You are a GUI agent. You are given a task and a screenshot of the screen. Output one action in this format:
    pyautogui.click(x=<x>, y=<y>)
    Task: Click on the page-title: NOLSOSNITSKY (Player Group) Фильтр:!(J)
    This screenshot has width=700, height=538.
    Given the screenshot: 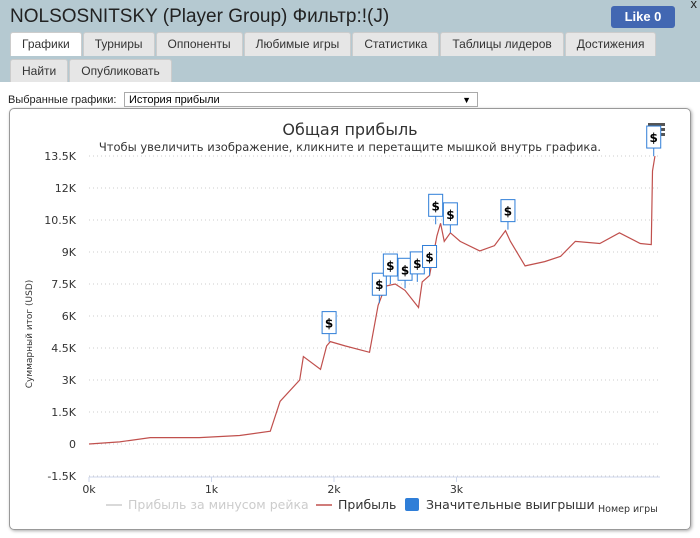 What is the action you would take?
    pyautogui.click(x=200, y=16)
    